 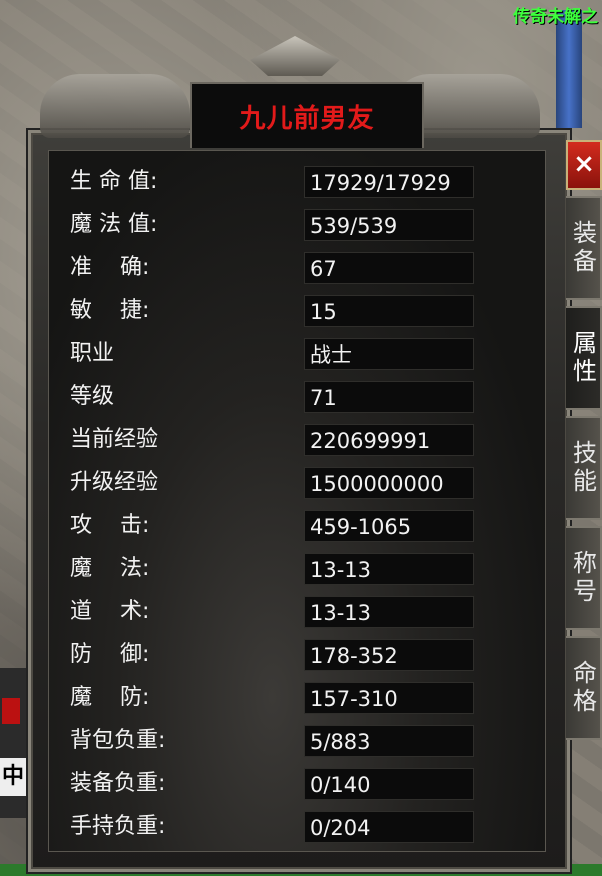 What do you see at coordinates (389, 311) in the screenshot?
I see `stat-value: 15` at bounding box center [389, 311].